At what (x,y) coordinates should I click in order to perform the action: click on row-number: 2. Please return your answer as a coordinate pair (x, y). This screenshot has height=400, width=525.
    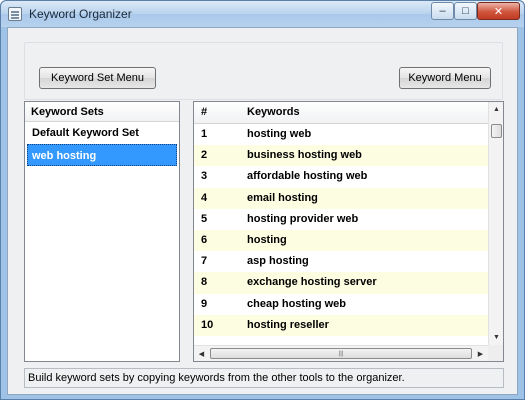
    Looking at the image, I should click on (204, 155).